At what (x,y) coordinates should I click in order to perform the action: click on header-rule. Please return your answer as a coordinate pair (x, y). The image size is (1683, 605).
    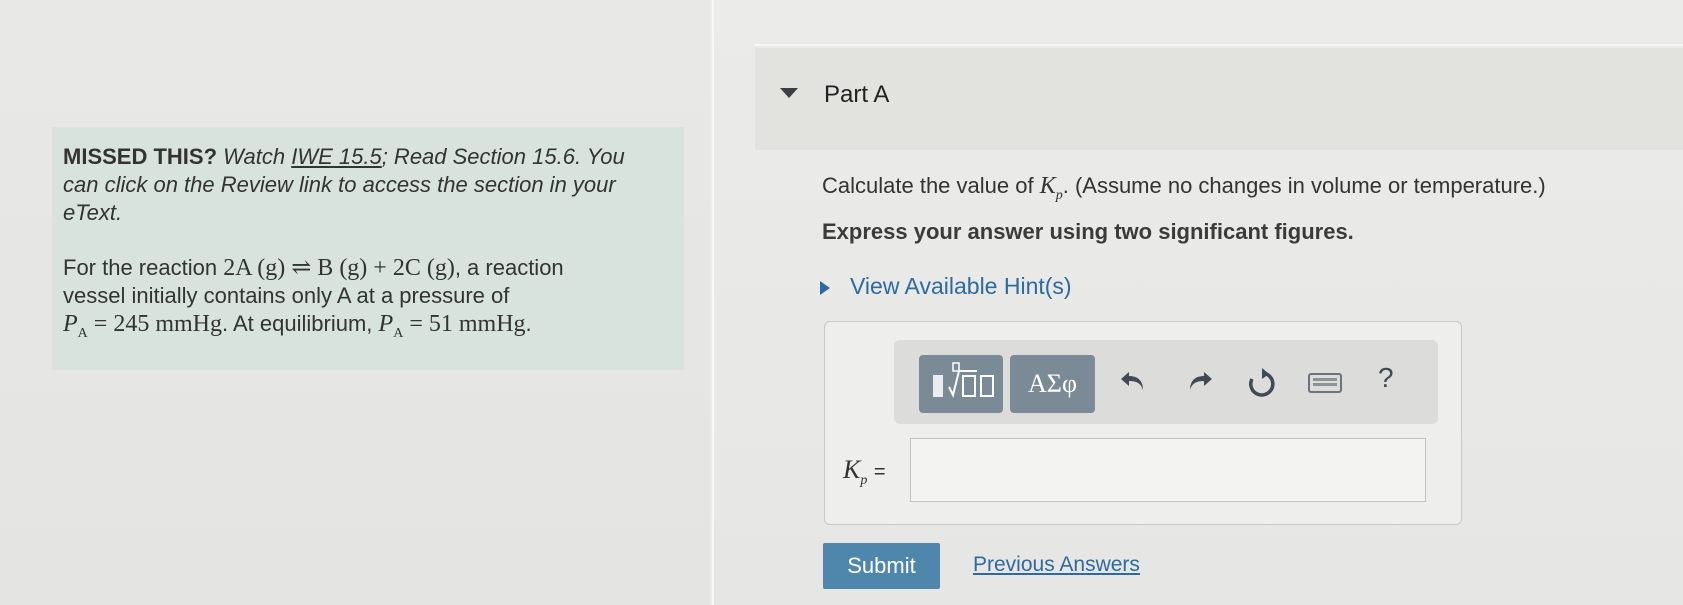
    Looking at the image, I should click on (1219, 45).